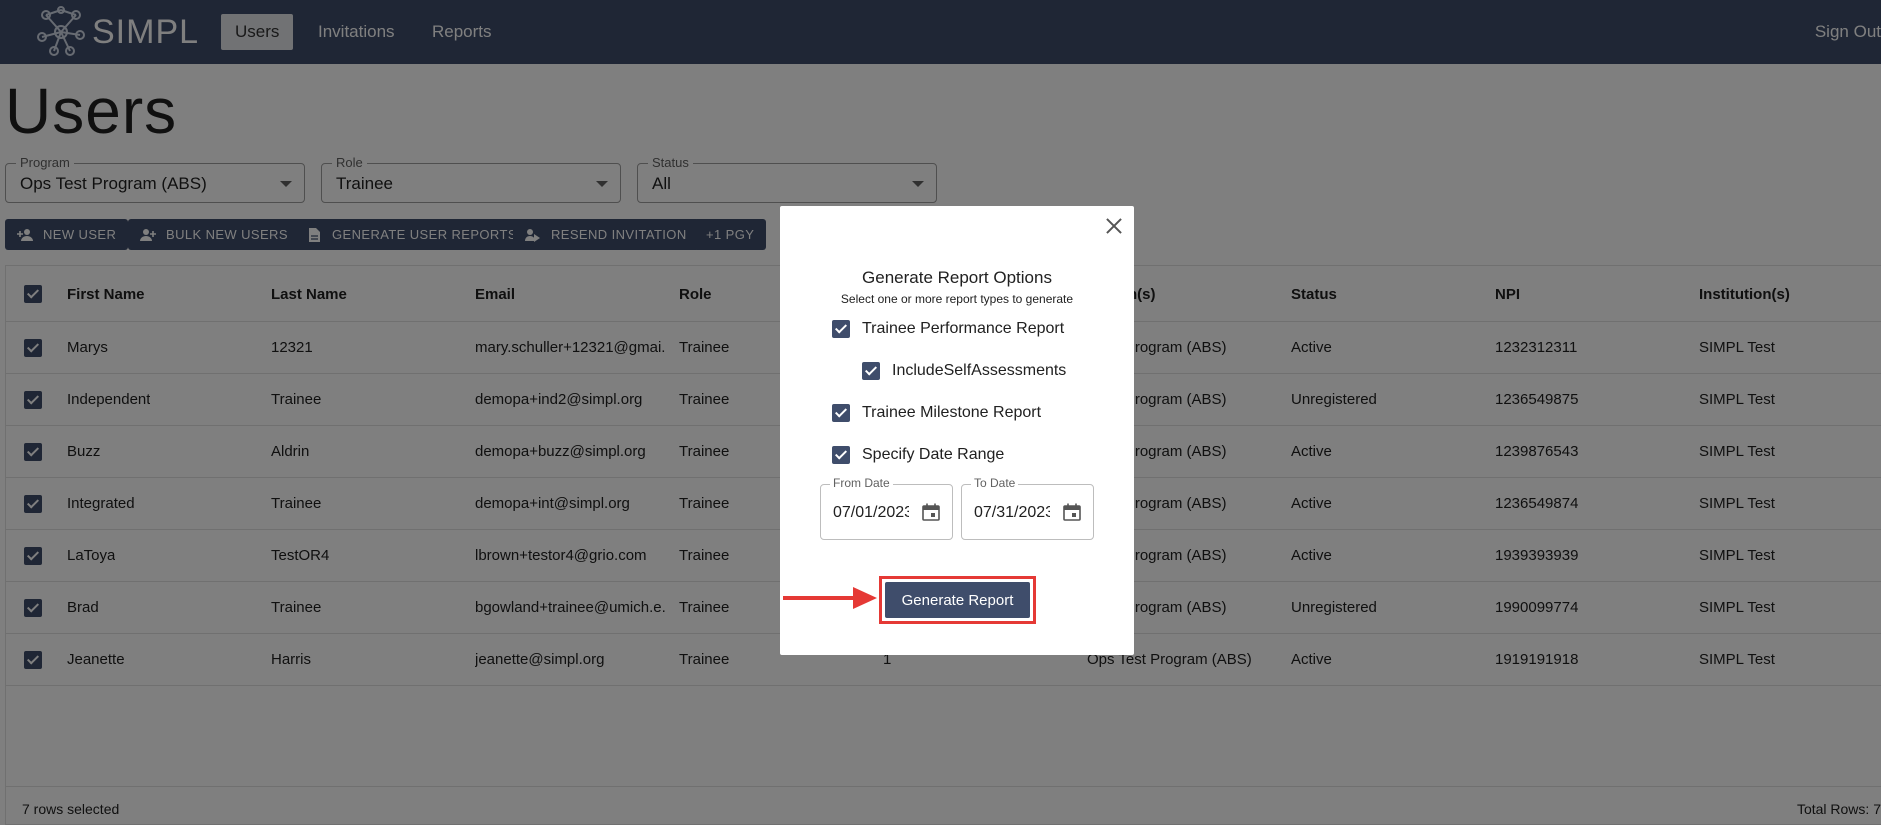 The width and height of the screenshot is (1881, 825). I want to click on trainee-performance-checkbox, so click(841, 329).